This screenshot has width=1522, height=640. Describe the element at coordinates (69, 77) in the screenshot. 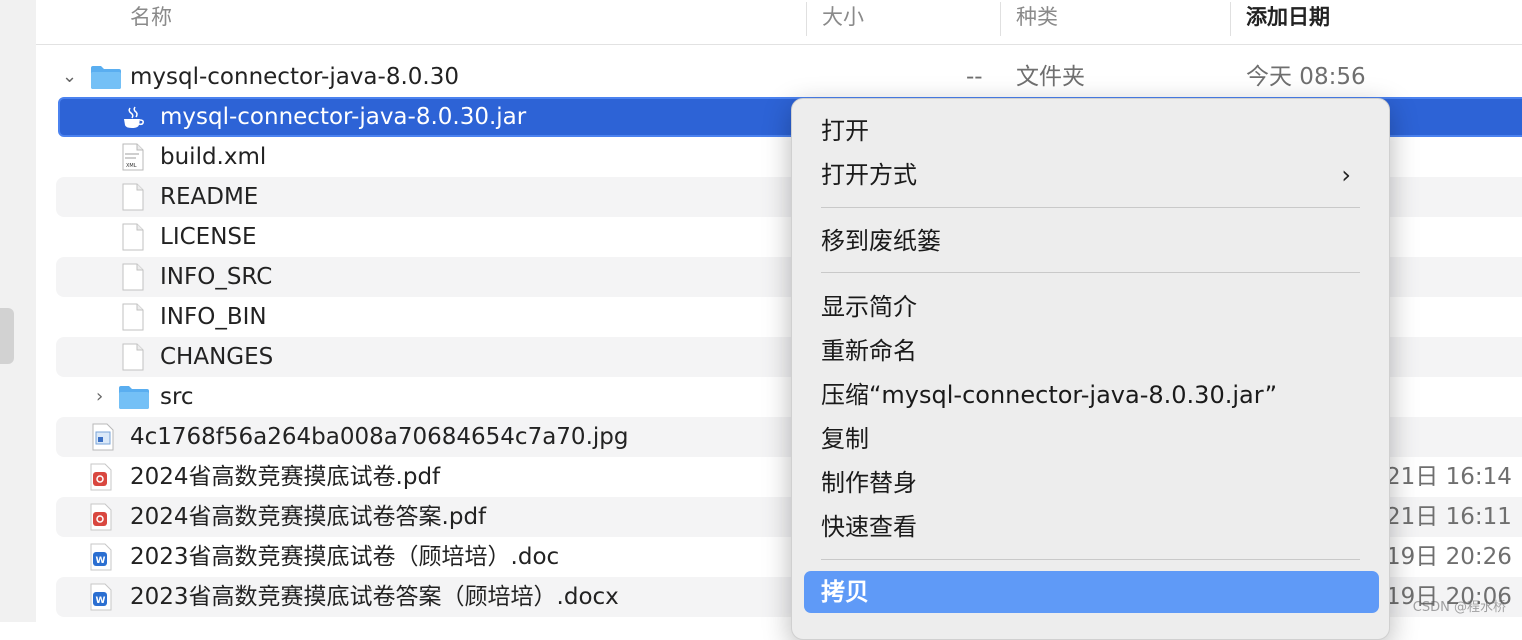

I see `chevron-down-icon: ⌄` at that location.